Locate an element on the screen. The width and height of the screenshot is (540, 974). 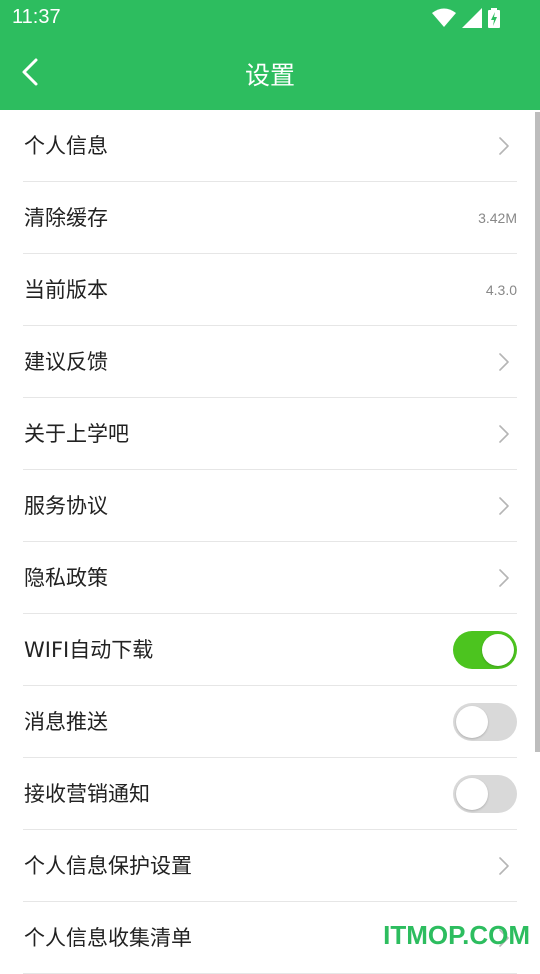
settings-row-label: WIFI自动下载 is located at coordinates (89, 650).